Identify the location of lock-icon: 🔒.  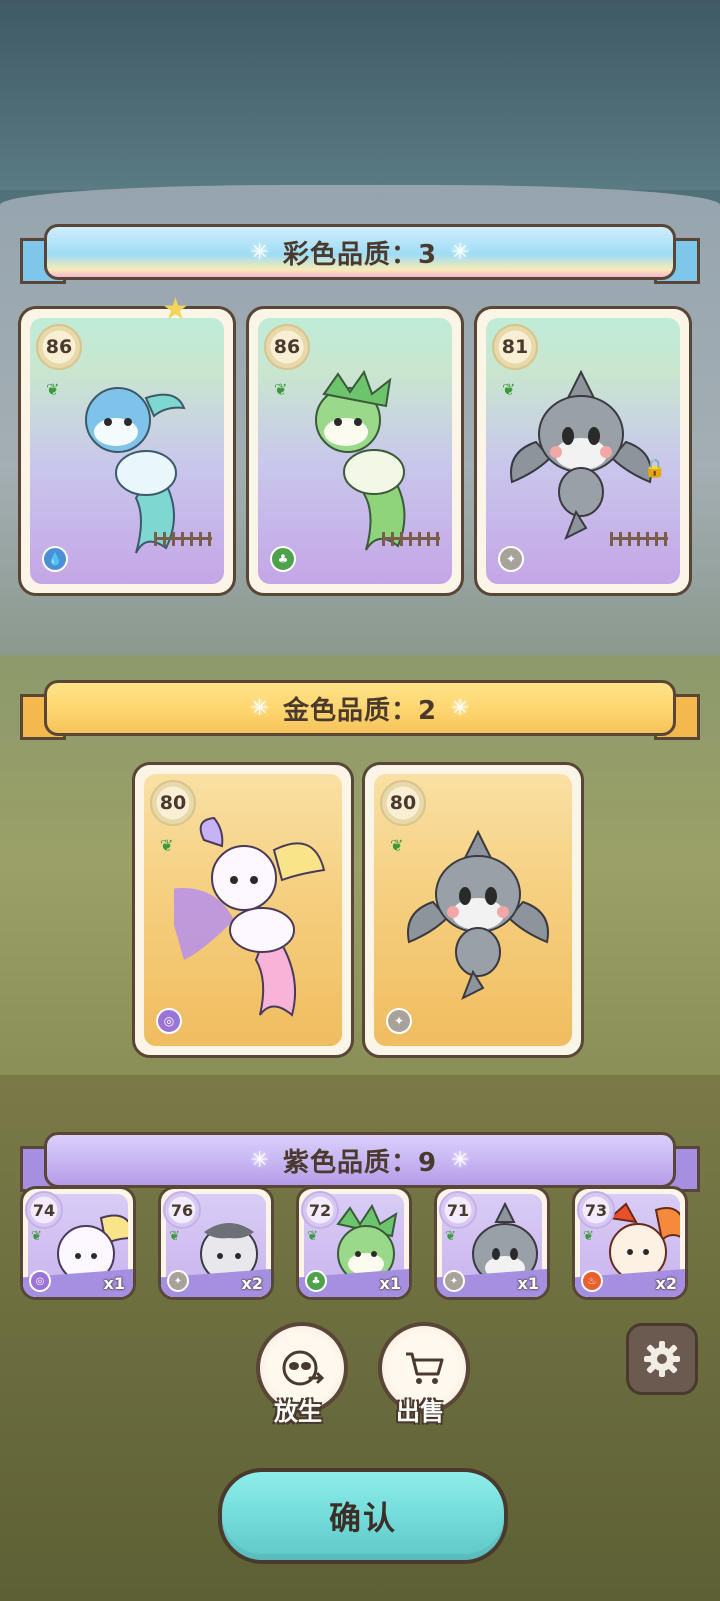
(655, 468).